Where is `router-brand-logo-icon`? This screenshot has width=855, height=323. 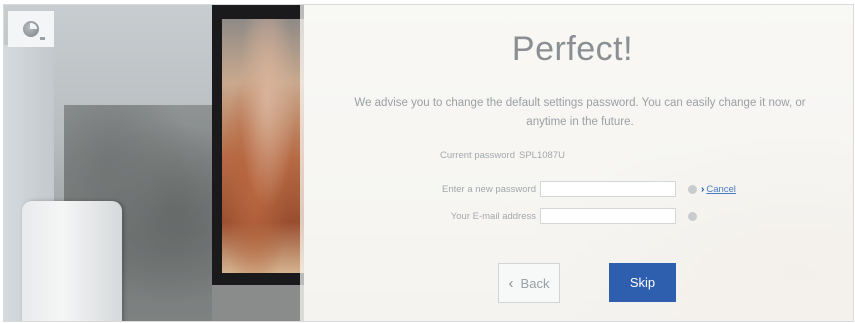
router-brand-logo-icon is located at coordinates (31, 29).